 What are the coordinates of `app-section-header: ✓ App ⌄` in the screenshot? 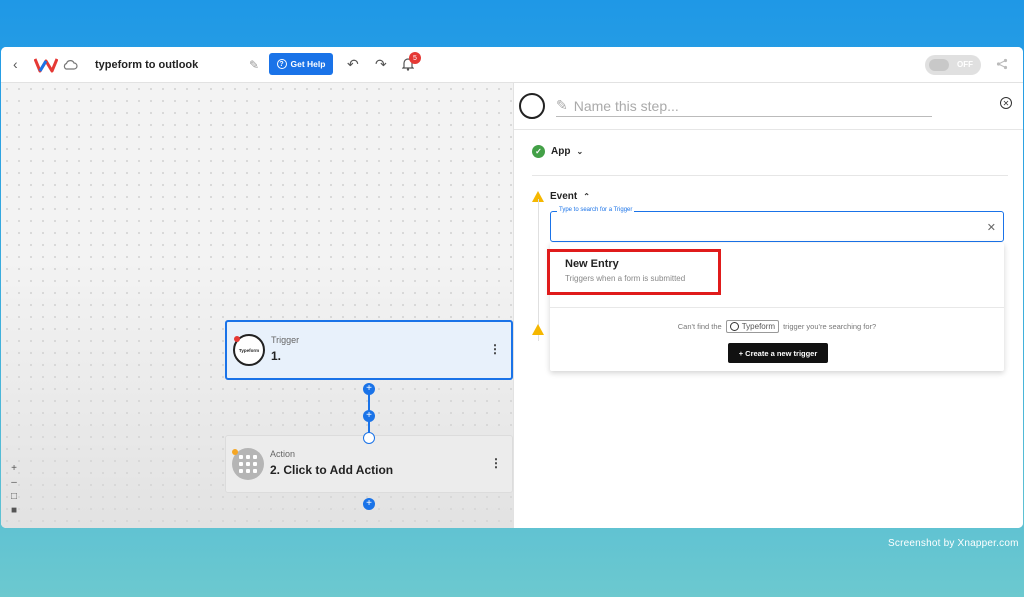 It's located at (557, 151).